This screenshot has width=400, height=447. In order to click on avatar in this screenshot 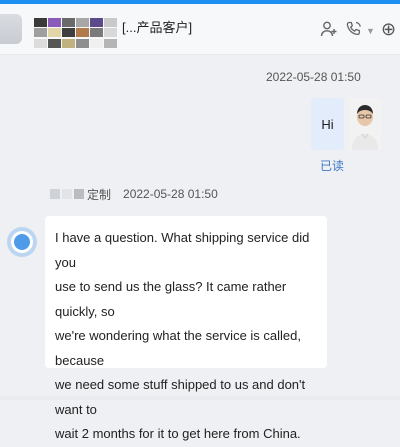, I will do `click(365, 124)`.